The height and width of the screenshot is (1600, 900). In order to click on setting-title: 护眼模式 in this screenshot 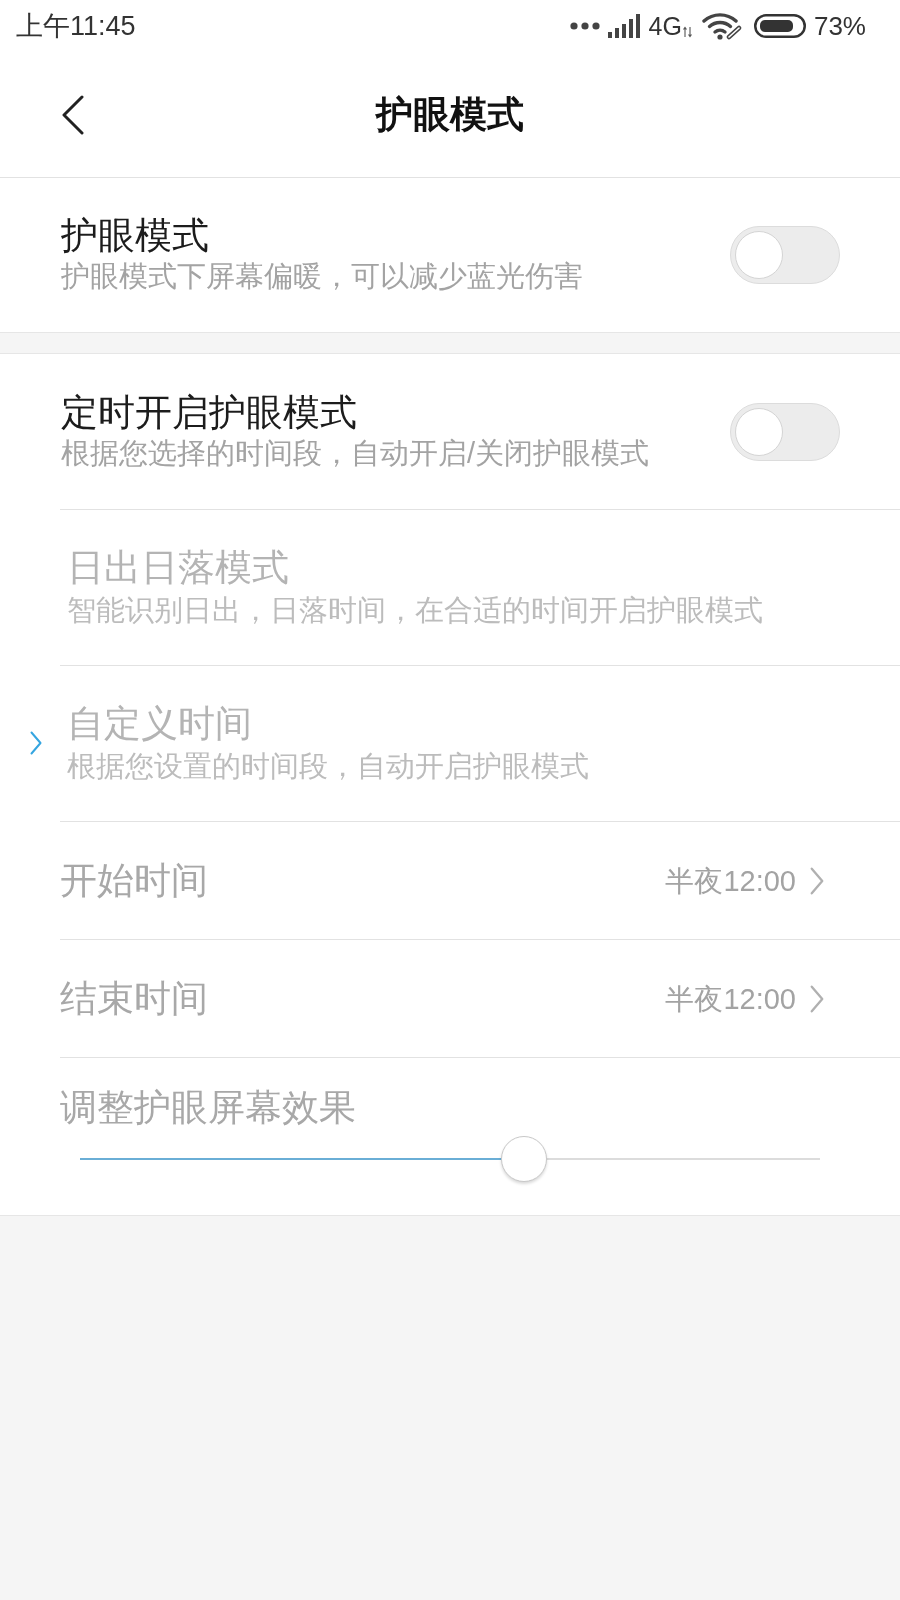, I will do `click(135, 236)`.